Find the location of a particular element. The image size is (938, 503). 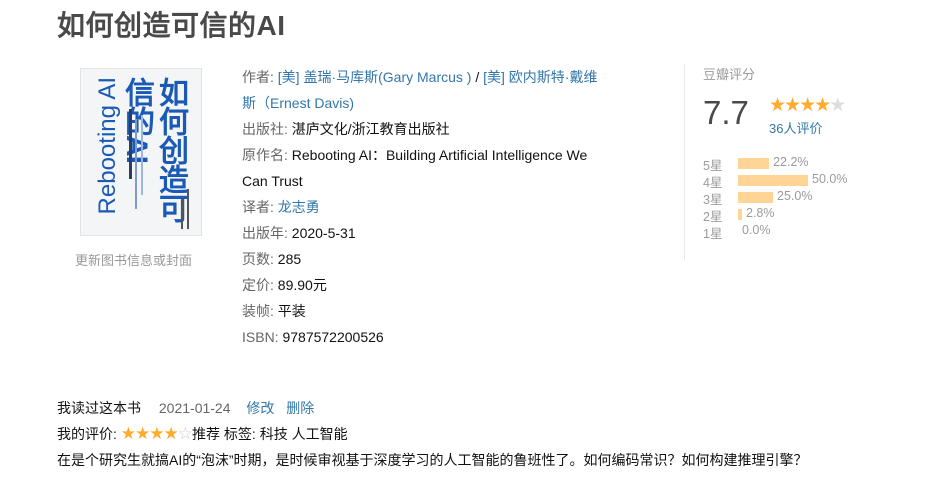

price-value: 89.90元 is located at coordinates (302, 285).